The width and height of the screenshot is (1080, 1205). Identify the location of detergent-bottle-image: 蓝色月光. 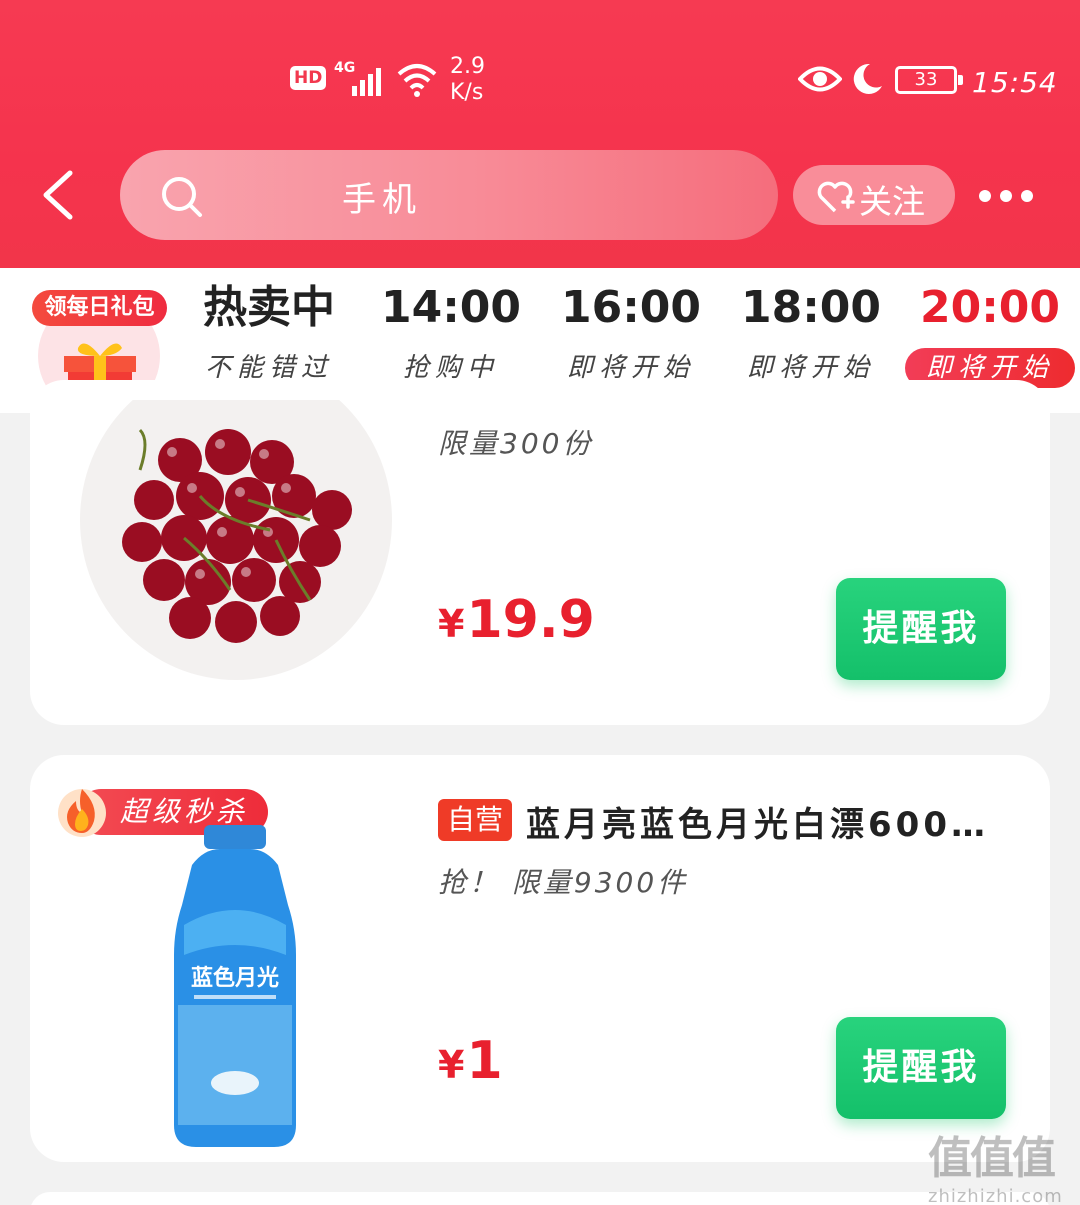
(235, 986).